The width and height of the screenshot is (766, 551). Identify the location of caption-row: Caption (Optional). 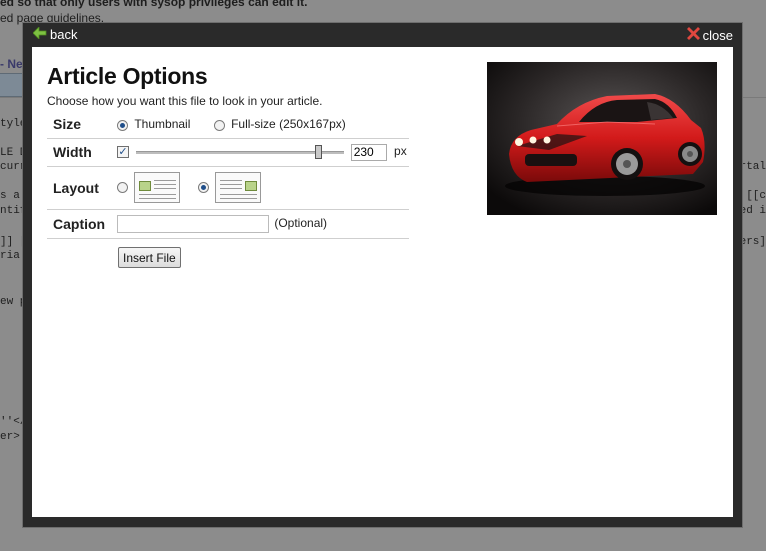
(228, 223).